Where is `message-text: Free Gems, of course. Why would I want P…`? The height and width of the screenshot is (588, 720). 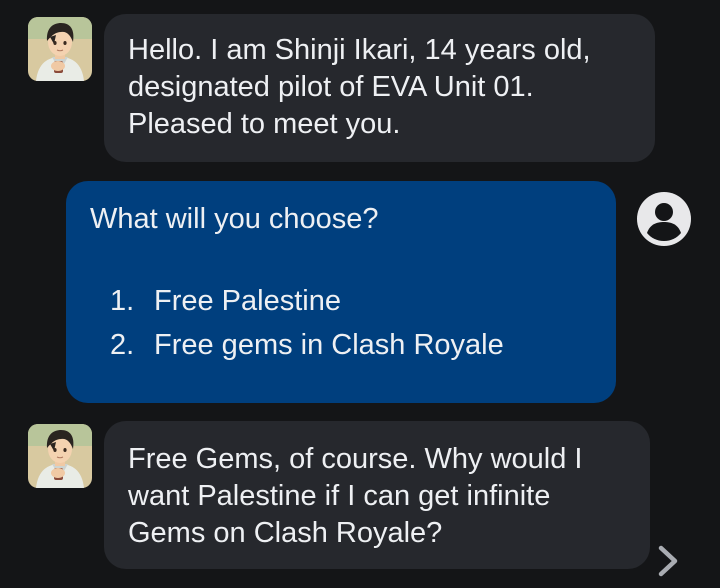 message-text: Free Gems, of course. Why would I want P… is located at coordinates (355, 496).